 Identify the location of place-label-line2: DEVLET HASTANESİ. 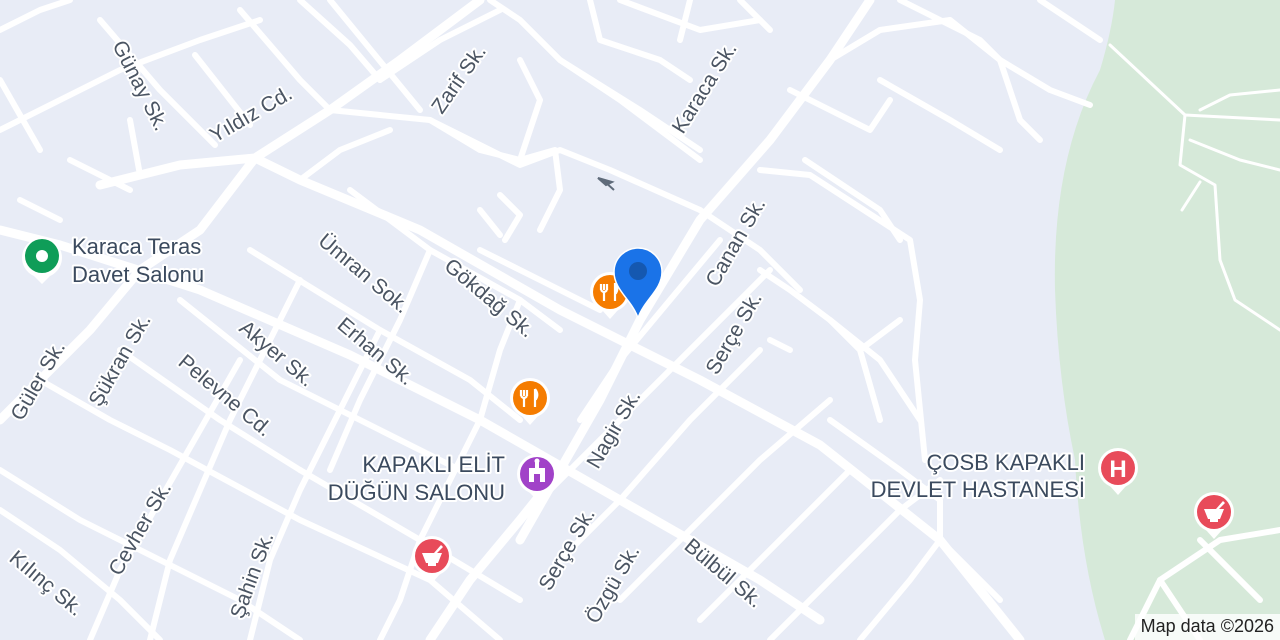
(978, 489).